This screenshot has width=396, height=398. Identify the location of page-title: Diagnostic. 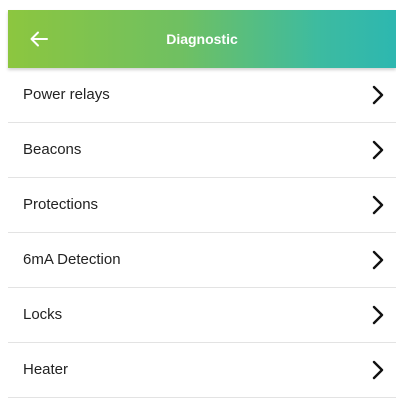
(202, 39).